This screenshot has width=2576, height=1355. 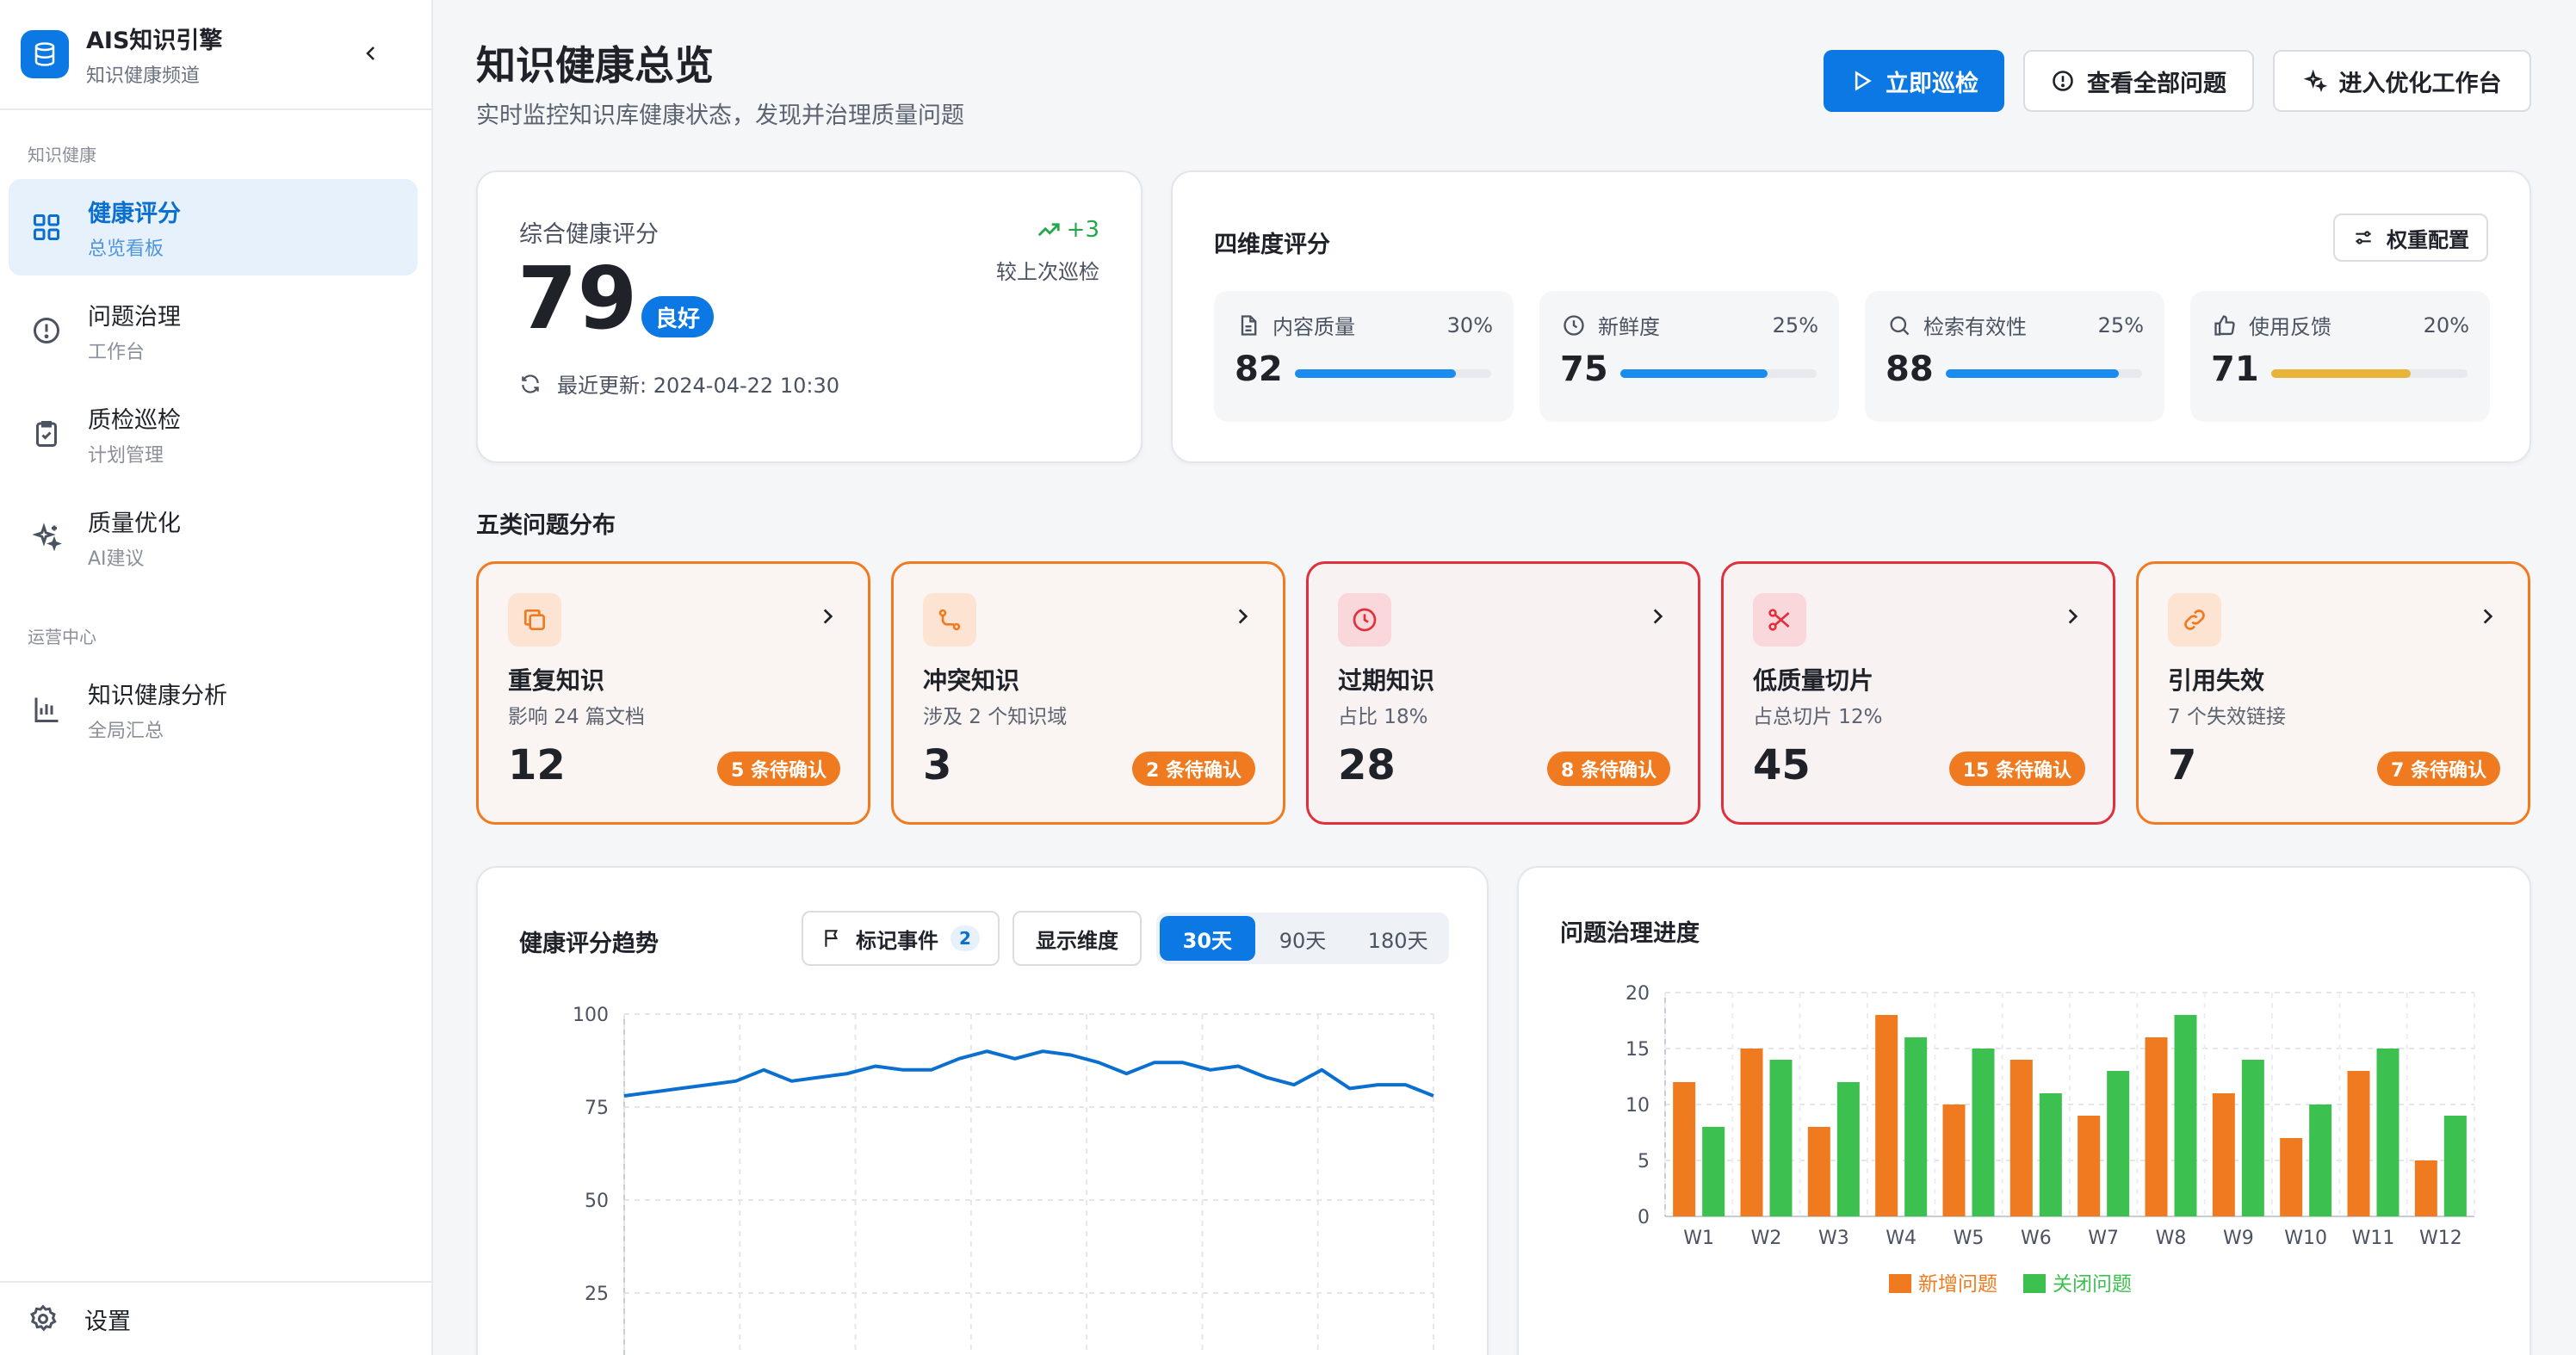 What do you see at coordinates (2063, 81) in the screenshot?
I see `alert-circle-icon` at bounding box center [2063, 81].